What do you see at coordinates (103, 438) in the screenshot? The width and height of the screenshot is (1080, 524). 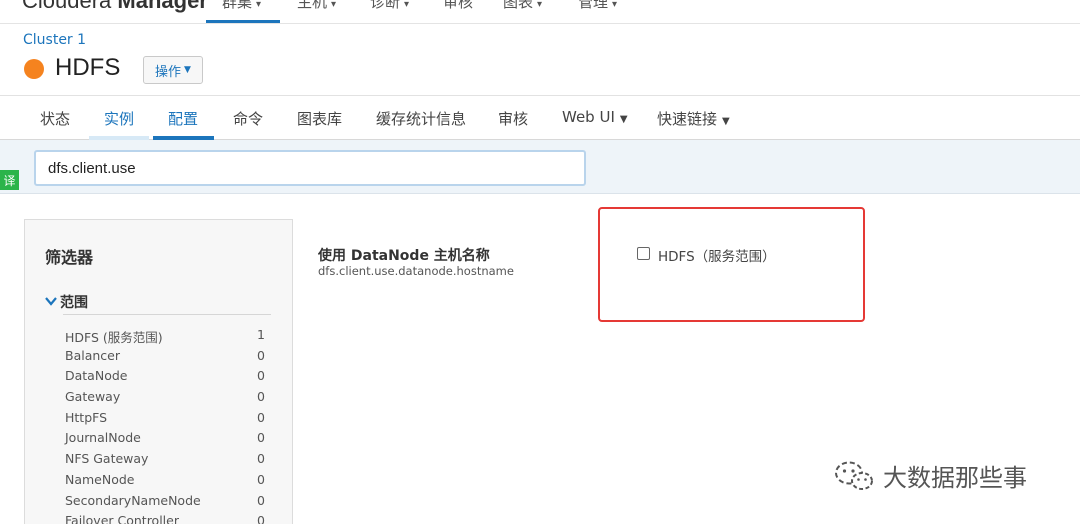 I see `filter-item-label: JournalNode` at bounding box center [103, 438].